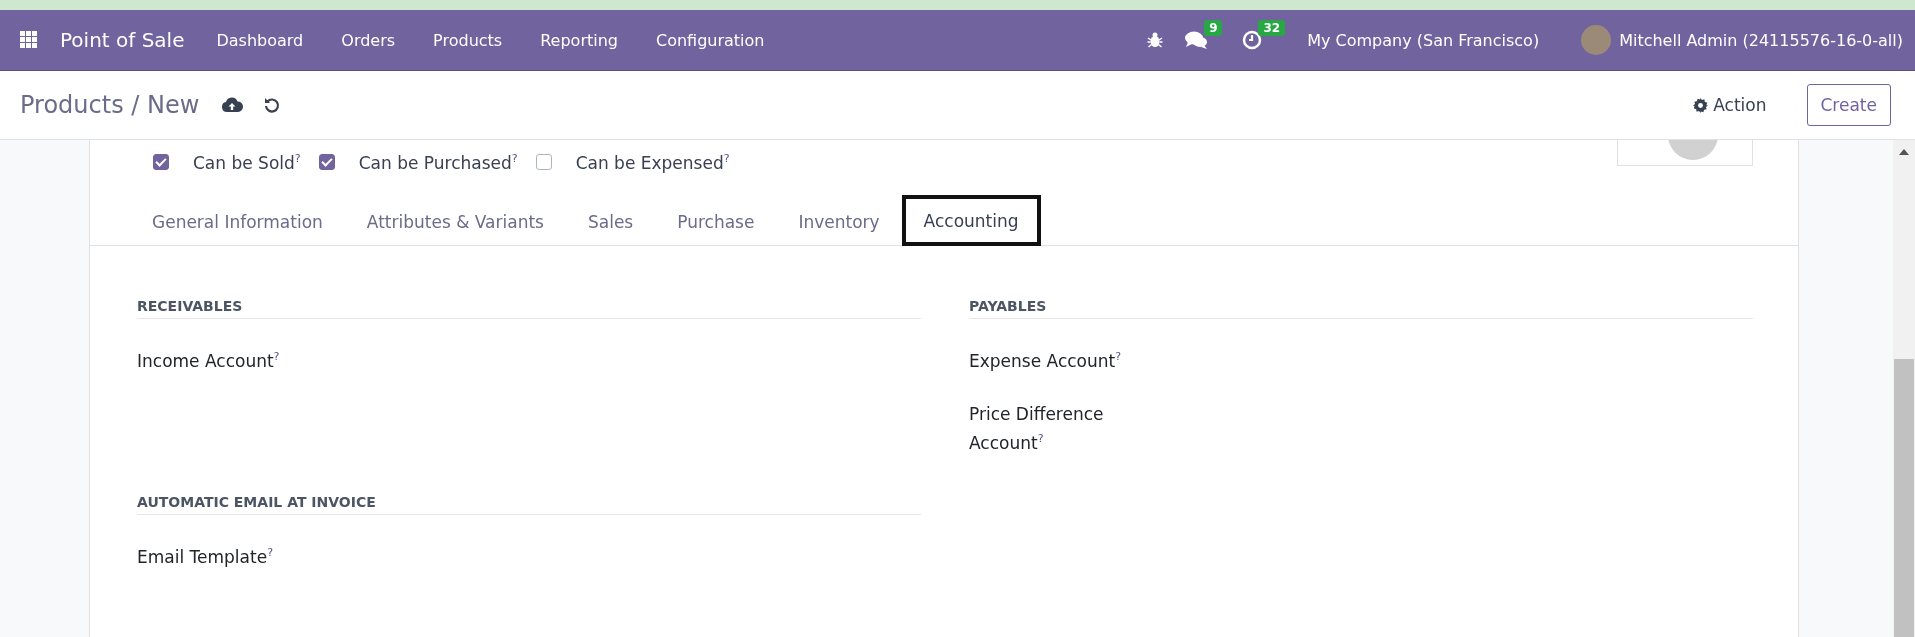  I want to click on menu-item: Dashboard, so click(260, 40).